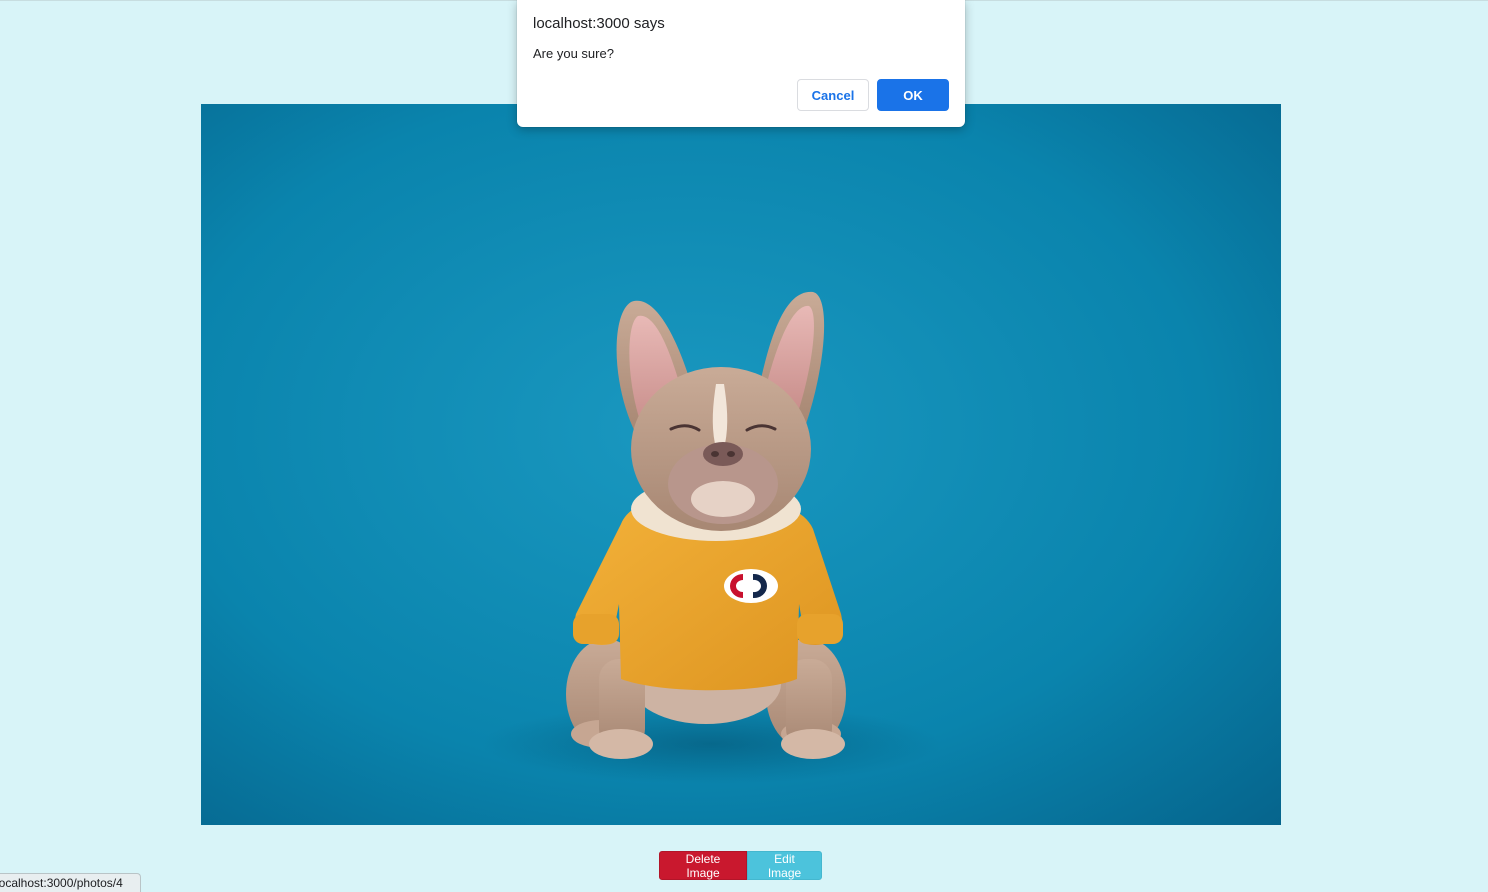 Image resolution: width=1488 pixels, height=892 pixels. Describe the element at coordinates (573, 53) in the screenshot. I see `dialog-message: Are you sure?` at that location.